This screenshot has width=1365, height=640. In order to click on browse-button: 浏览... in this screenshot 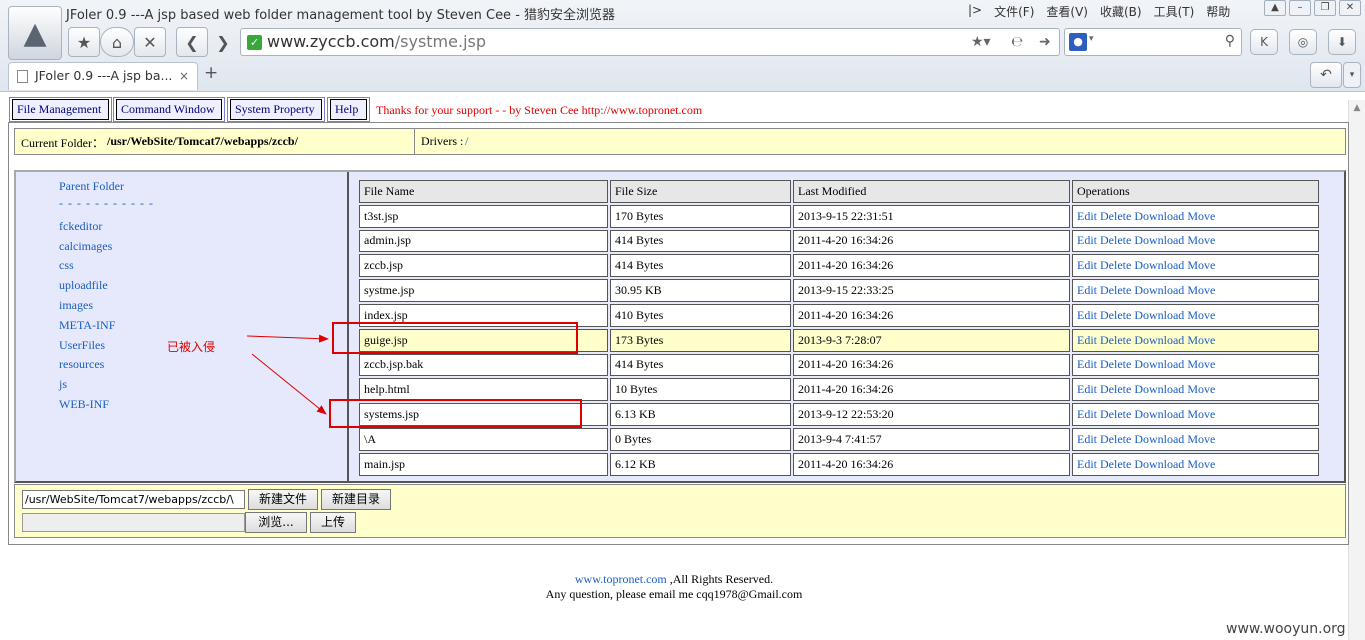, I will do `click(276, 522)`.